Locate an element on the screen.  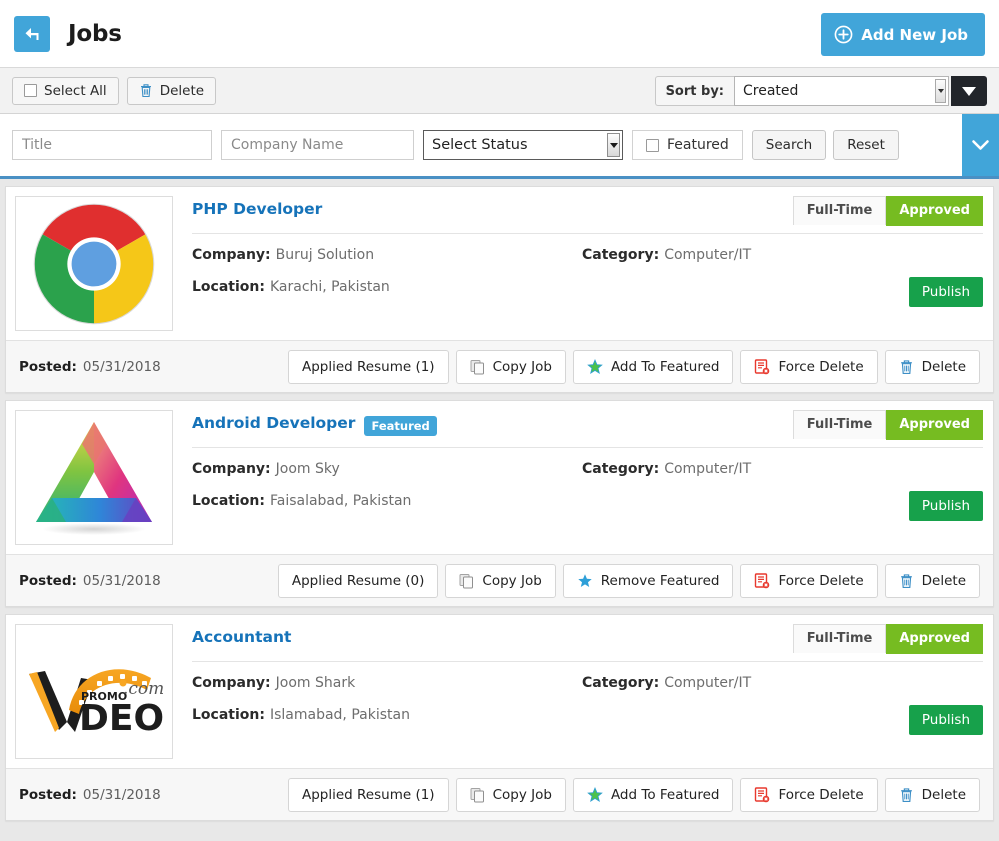
search-title-input is located at coordinates (112, 145).